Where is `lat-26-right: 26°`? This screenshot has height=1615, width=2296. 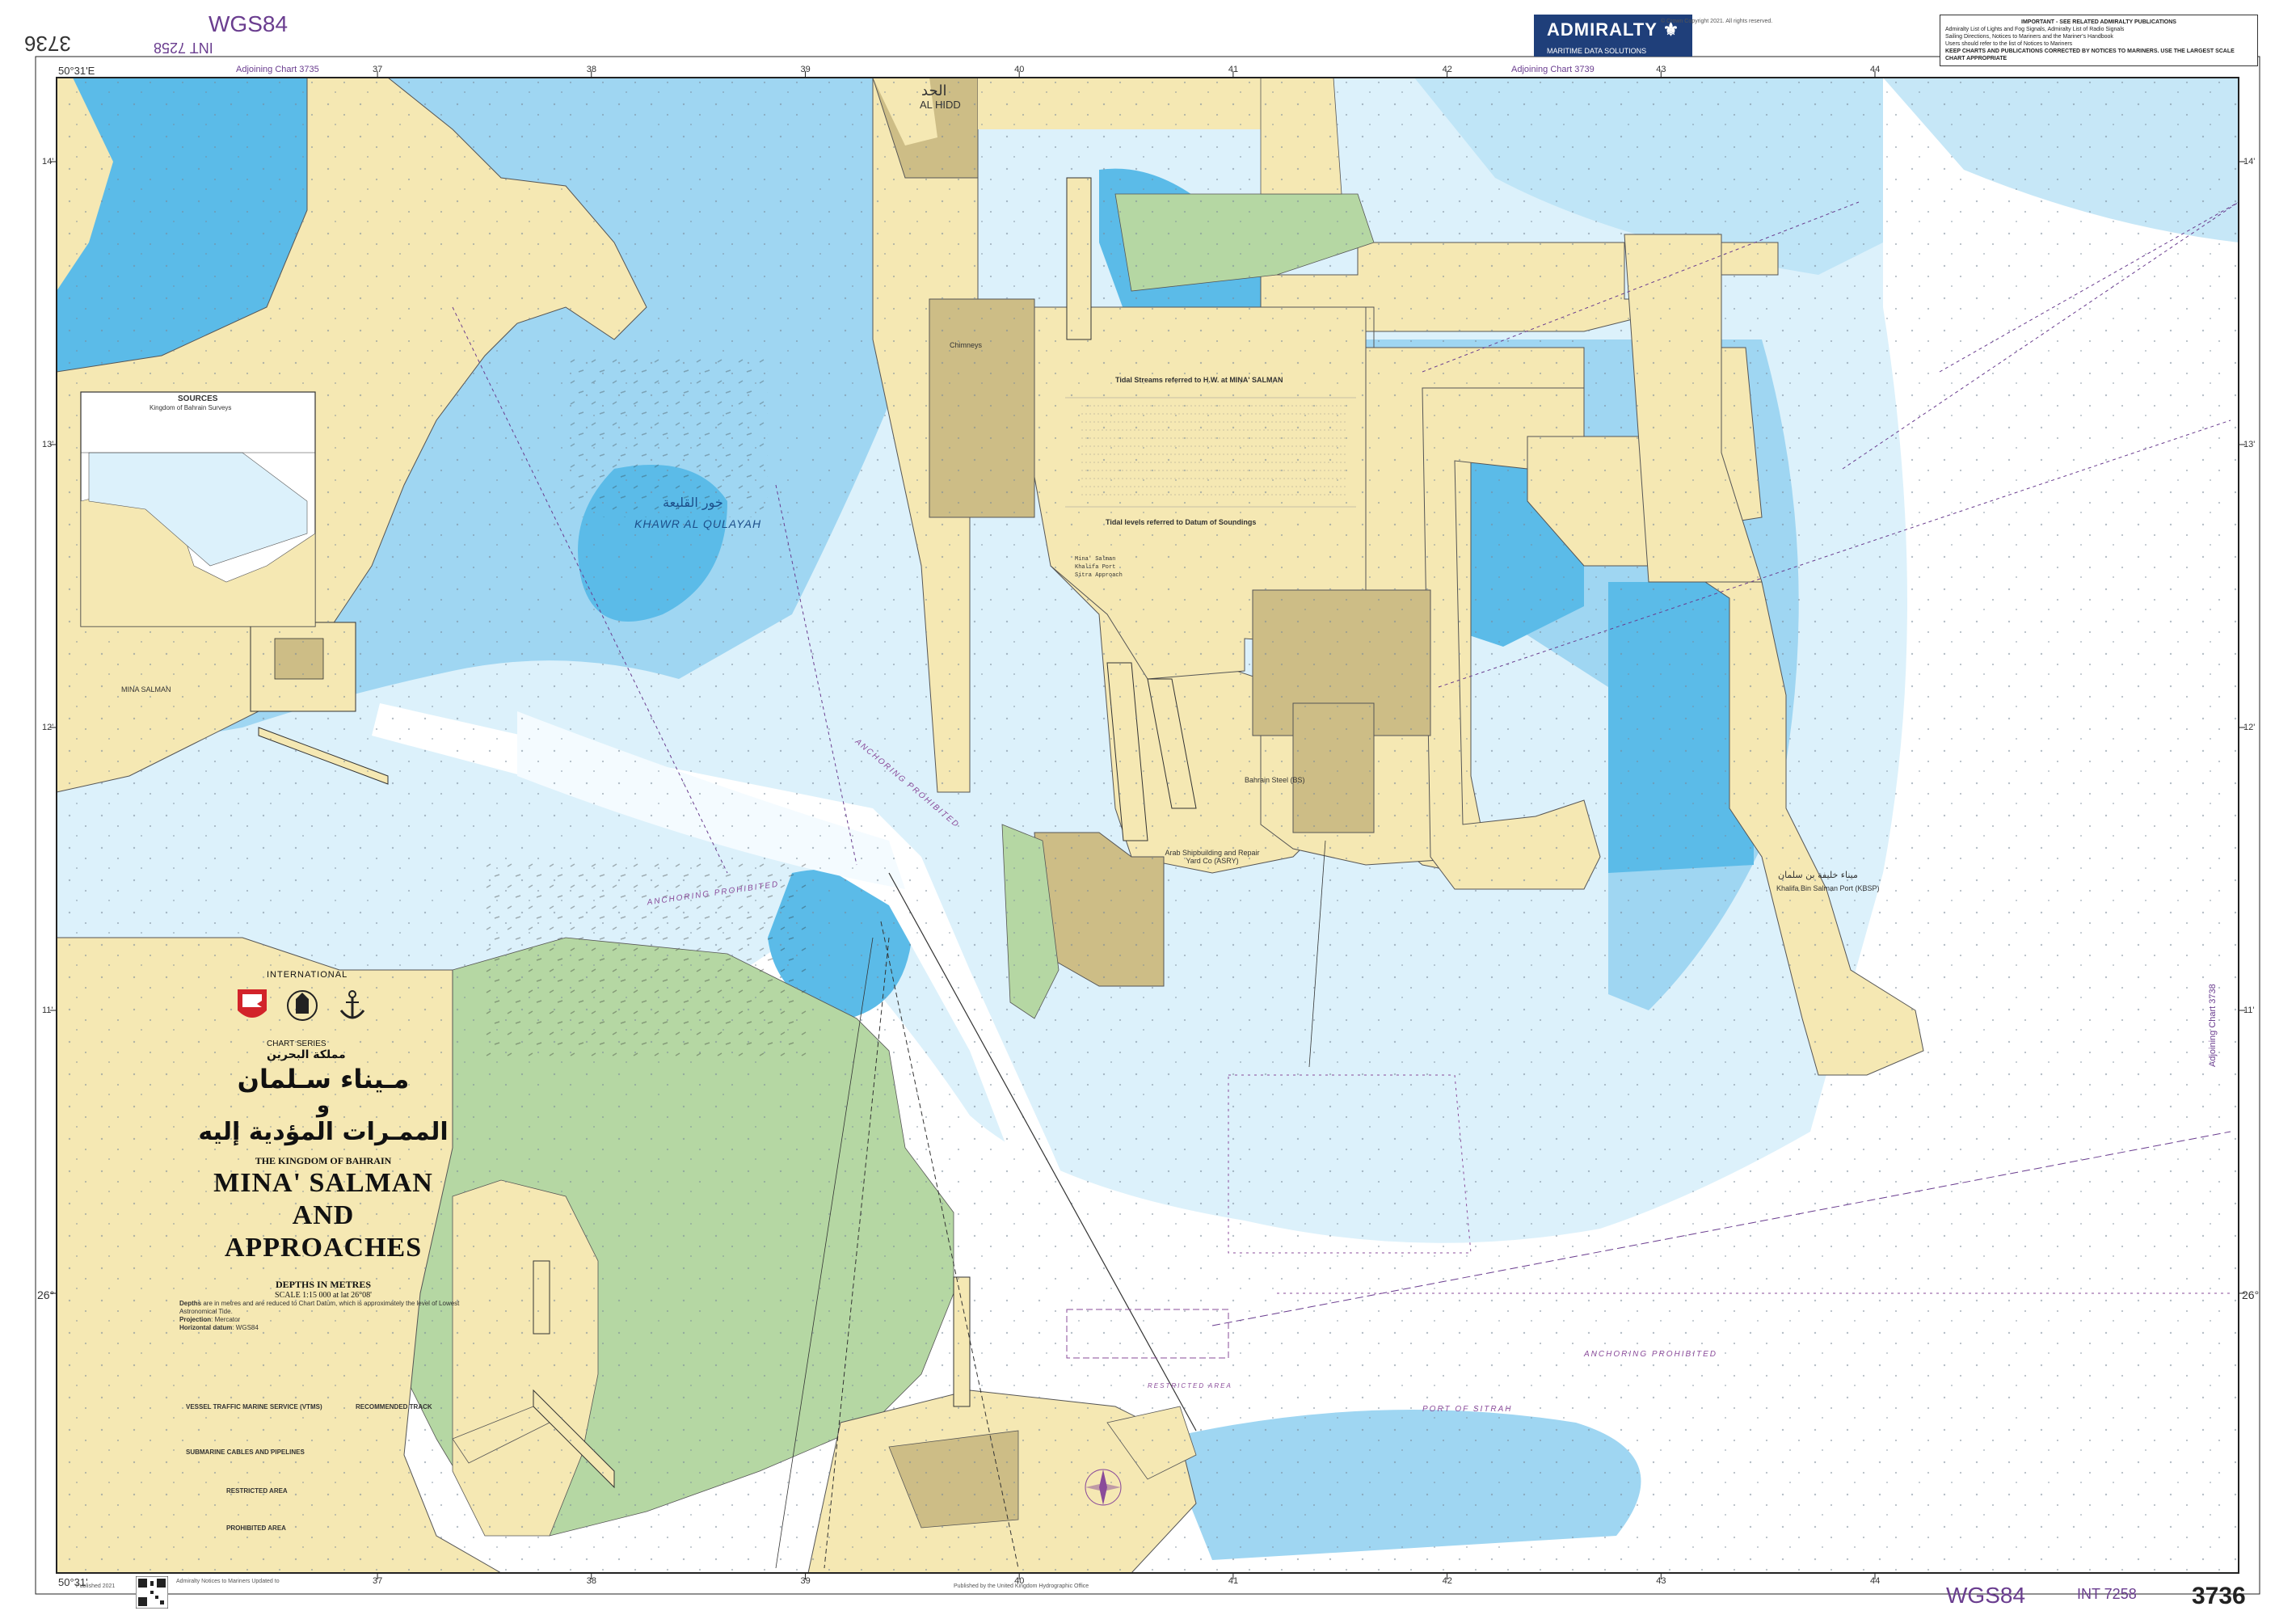 lat-26-right: 26° is located at coordinates (2251, 1294).